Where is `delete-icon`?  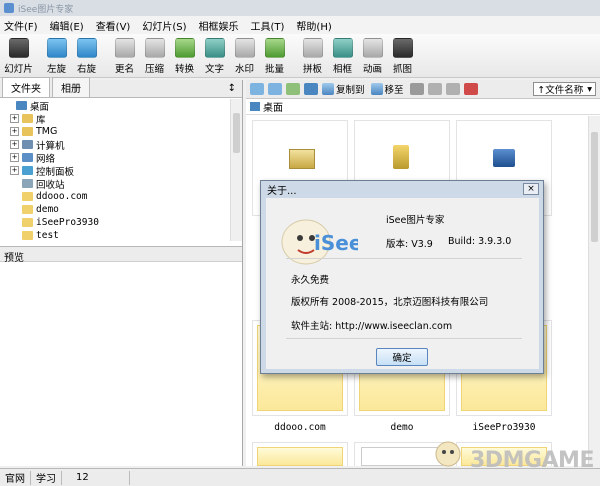
delete-icon is located at coordinates (470, 89).